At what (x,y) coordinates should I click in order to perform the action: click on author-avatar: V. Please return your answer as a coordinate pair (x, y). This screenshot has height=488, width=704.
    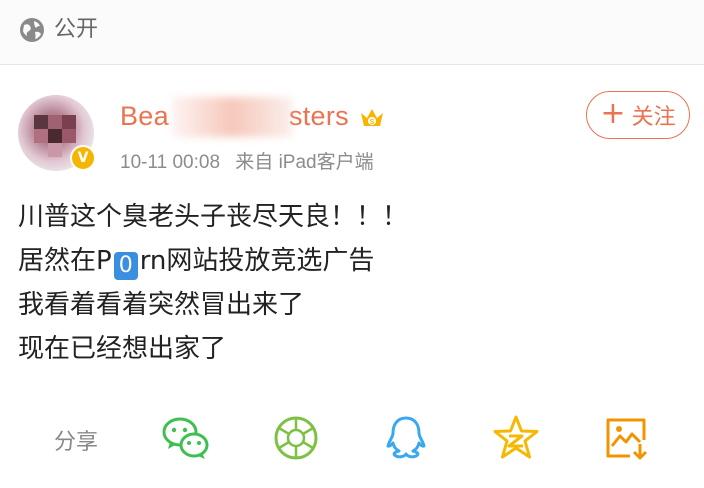
    Looking at the image, I should click on (58, 135).